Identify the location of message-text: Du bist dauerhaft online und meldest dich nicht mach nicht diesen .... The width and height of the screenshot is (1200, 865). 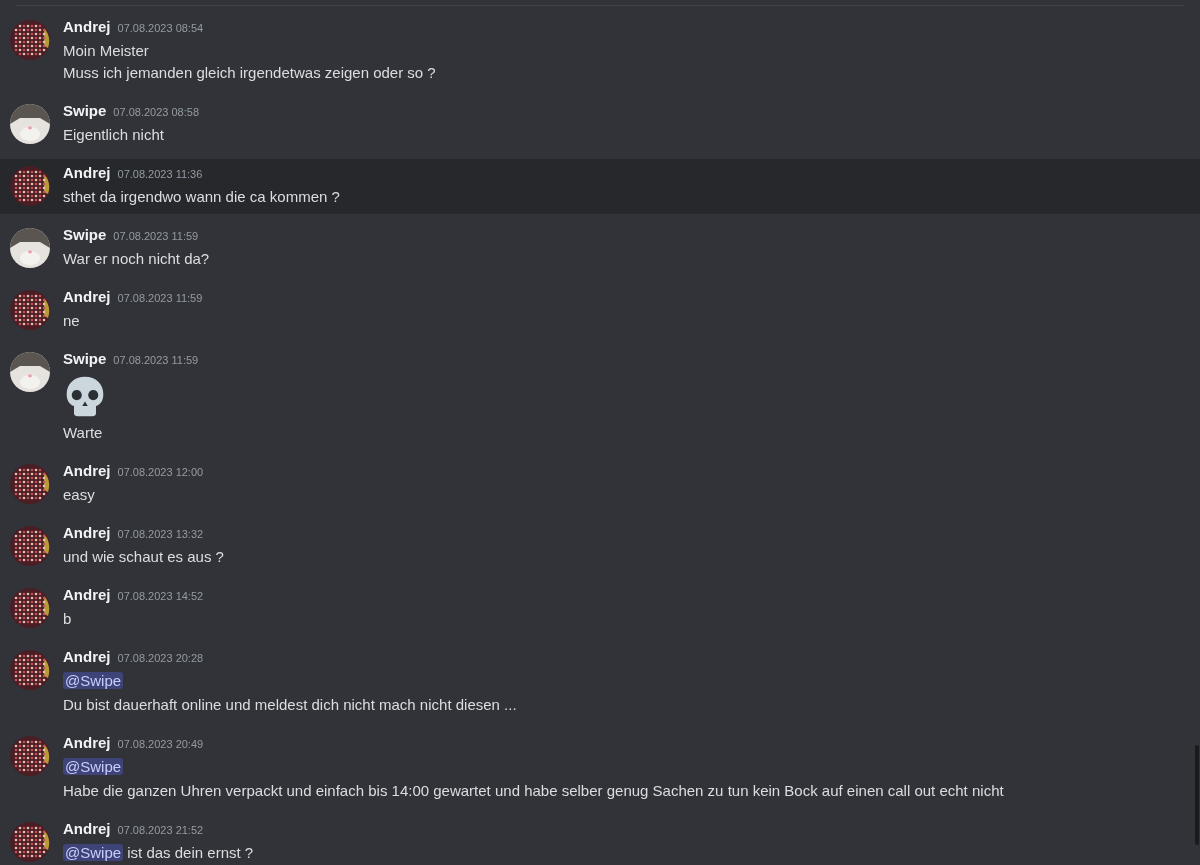
(290, 704).